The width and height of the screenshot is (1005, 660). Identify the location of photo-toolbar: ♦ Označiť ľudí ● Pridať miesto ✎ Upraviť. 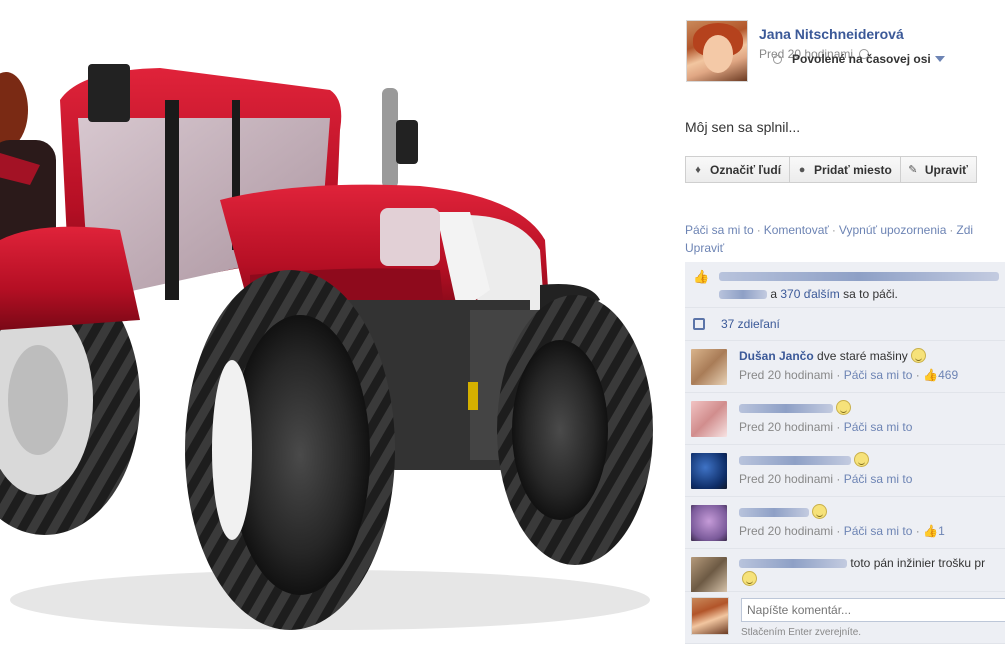
(831, 169).